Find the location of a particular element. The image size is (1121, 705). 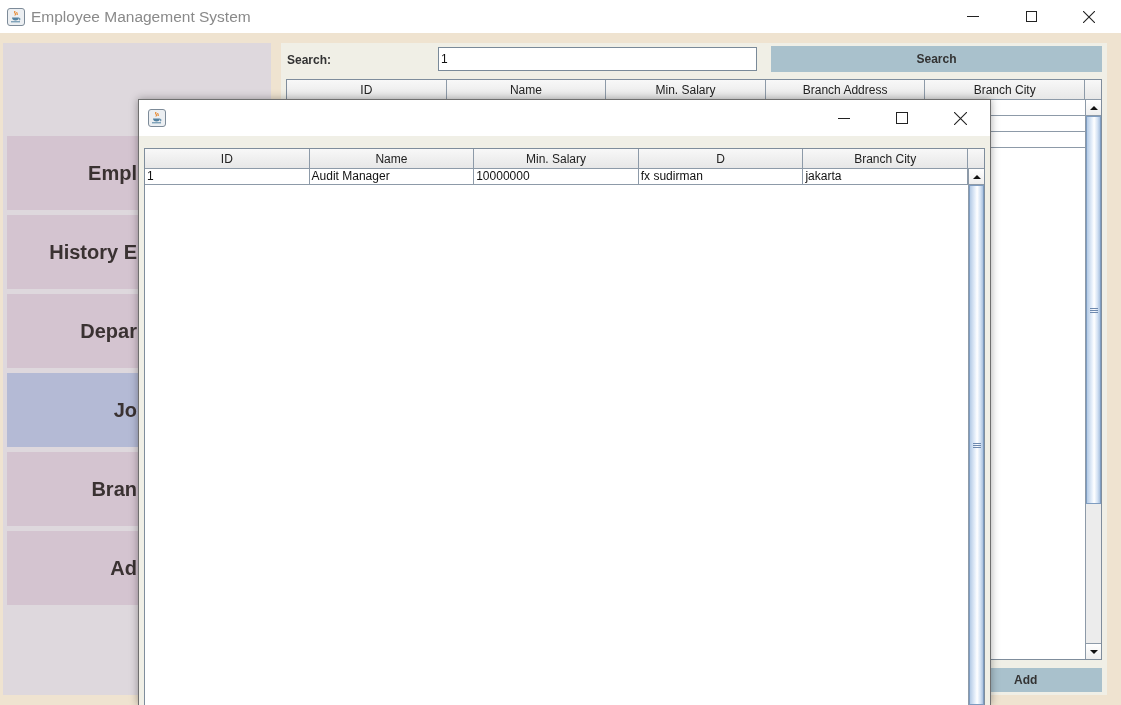

table-cell: 10000000 is located at coordinates (503, 176).